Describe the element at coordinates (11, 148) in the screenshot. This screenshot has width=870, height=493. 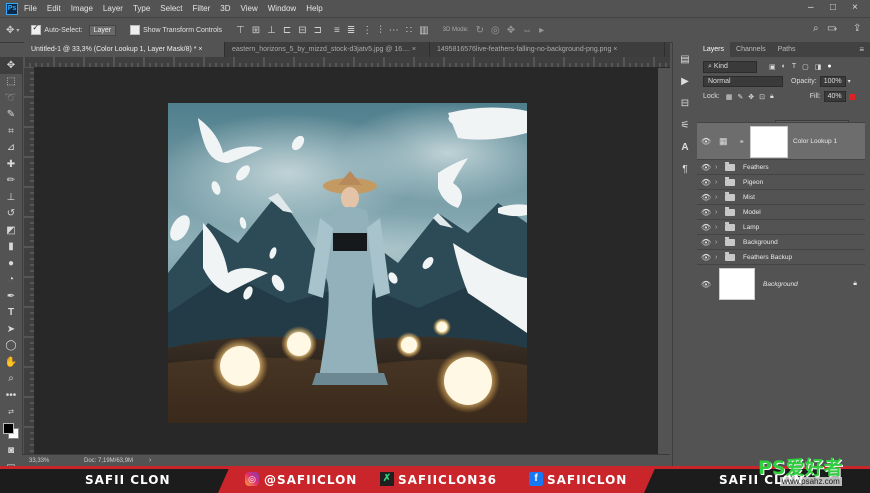
I see `eyedropper-tool-icon: ⊿` at that location.